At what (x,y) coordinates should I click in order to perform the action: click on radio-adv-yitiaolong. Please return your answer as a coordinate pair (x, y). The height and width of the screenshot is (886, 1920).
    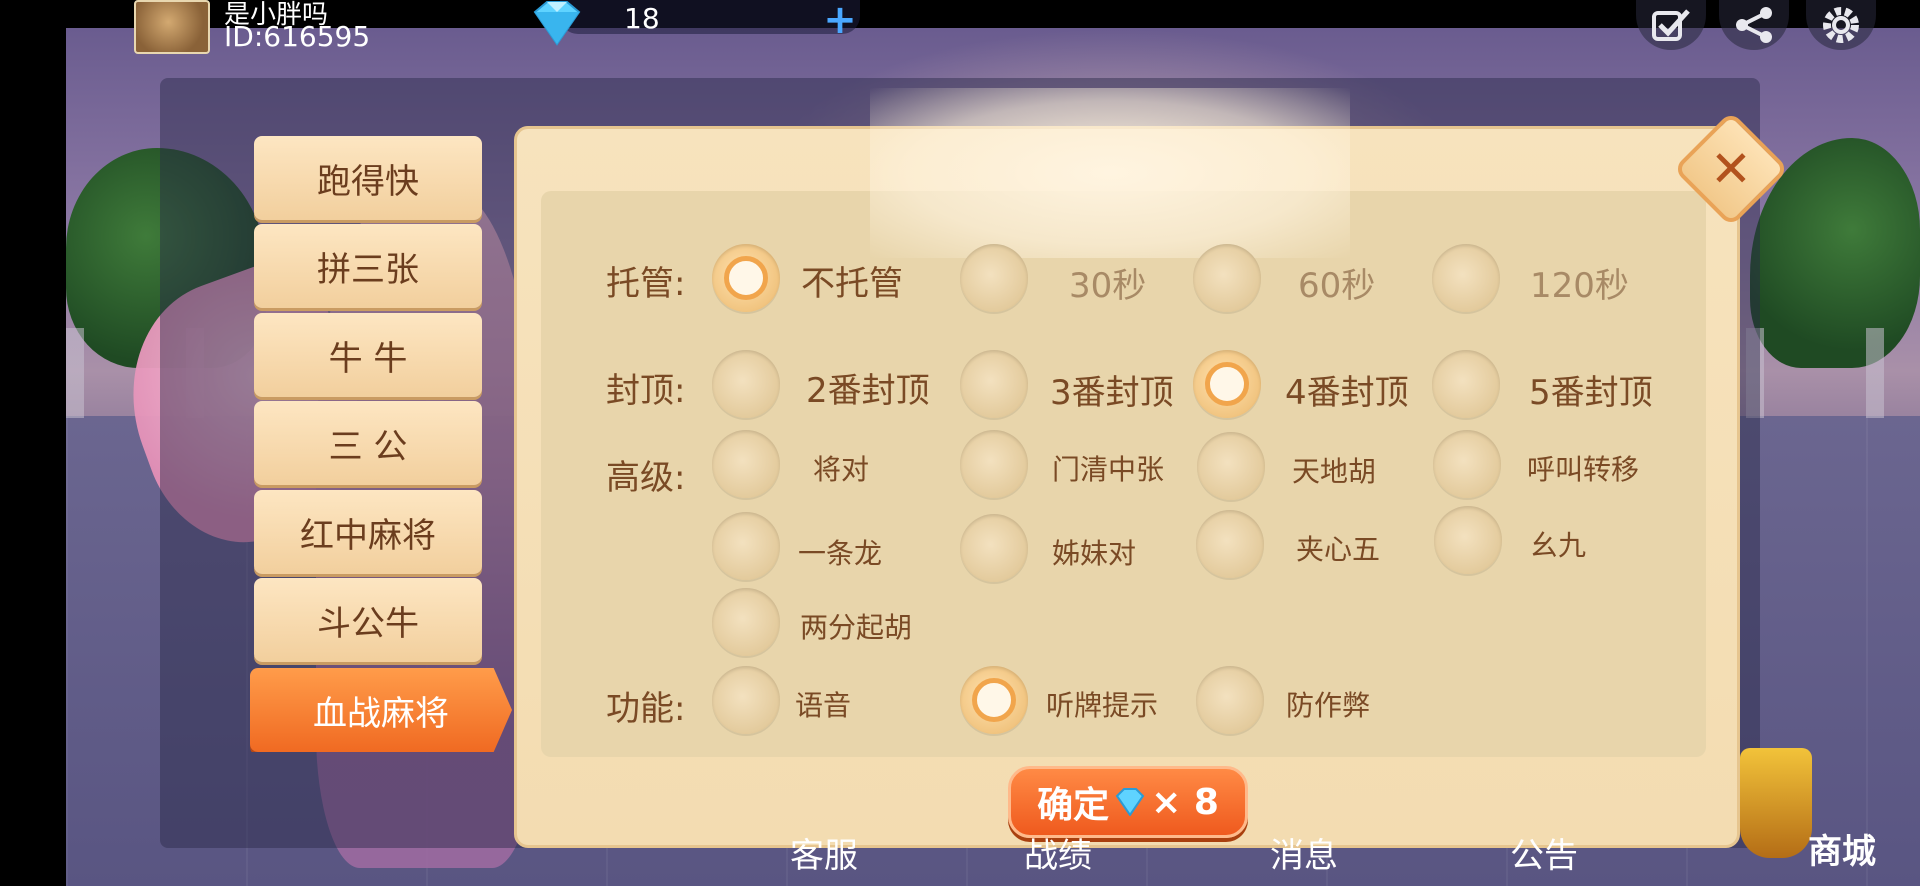
    Looking at the image, I should click on (746, 546).